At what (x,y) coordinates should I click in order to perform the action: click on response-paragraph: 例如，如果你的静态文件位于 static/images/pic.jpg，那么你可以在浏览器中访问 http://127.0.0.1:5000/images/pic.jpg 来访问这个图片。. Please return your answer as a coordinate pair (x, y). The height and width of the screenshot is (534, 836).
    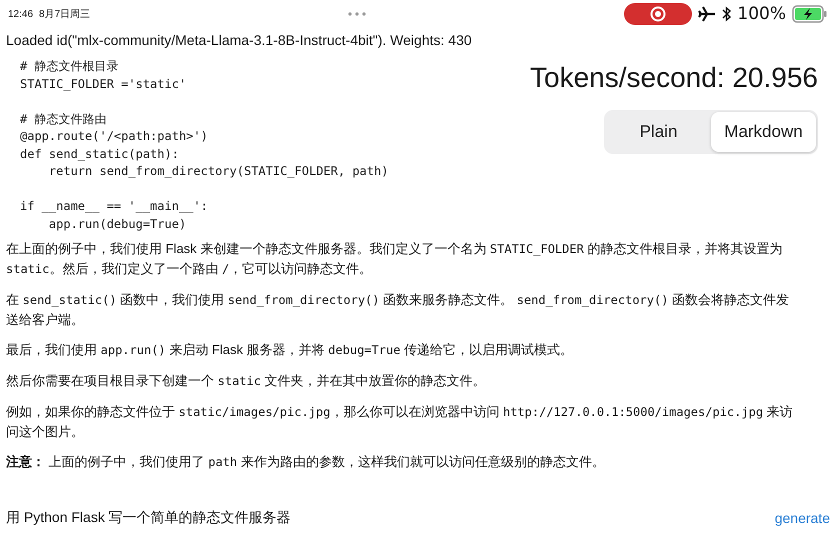
    Looking at the image, I should click on (400, 422).